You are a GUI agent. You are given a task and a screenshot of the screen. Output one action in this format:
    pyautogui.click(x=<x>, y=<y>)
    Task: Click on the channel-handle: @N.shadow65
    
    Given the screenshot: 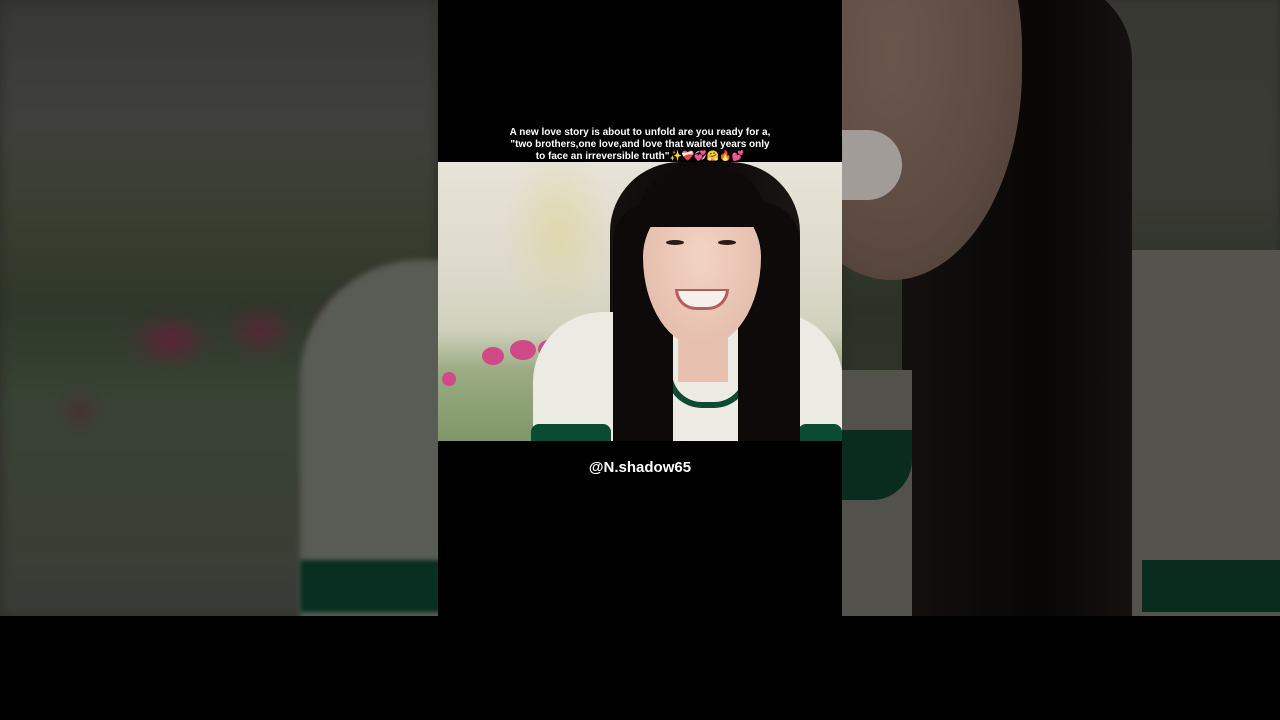 What is the action you would take?
    pyautogui.click(x=640, y=467)
    